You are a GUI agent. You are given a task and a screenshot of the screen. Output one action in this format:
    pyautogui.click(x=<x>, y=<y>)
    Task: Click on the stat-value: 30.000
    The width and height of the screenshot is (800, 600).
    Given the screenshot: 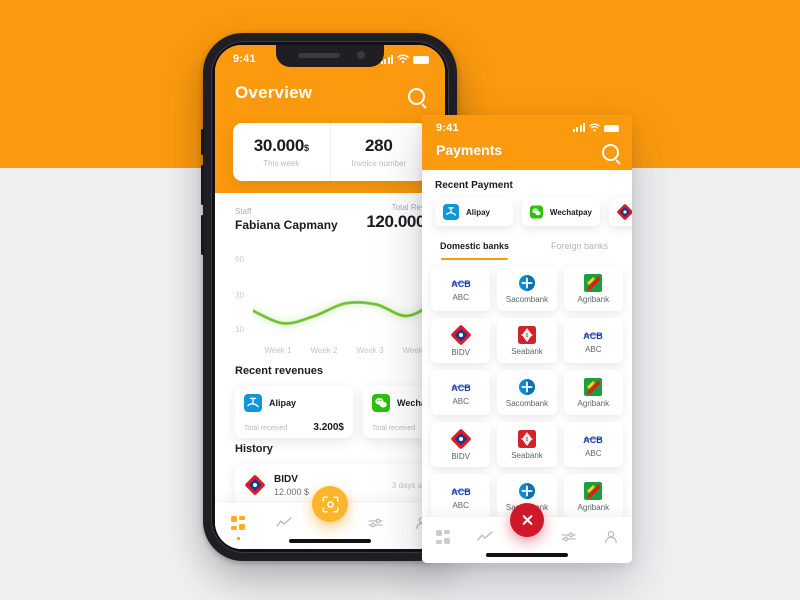 What is the action you would take?
    pyautogui.click(x=279, y=145)
    